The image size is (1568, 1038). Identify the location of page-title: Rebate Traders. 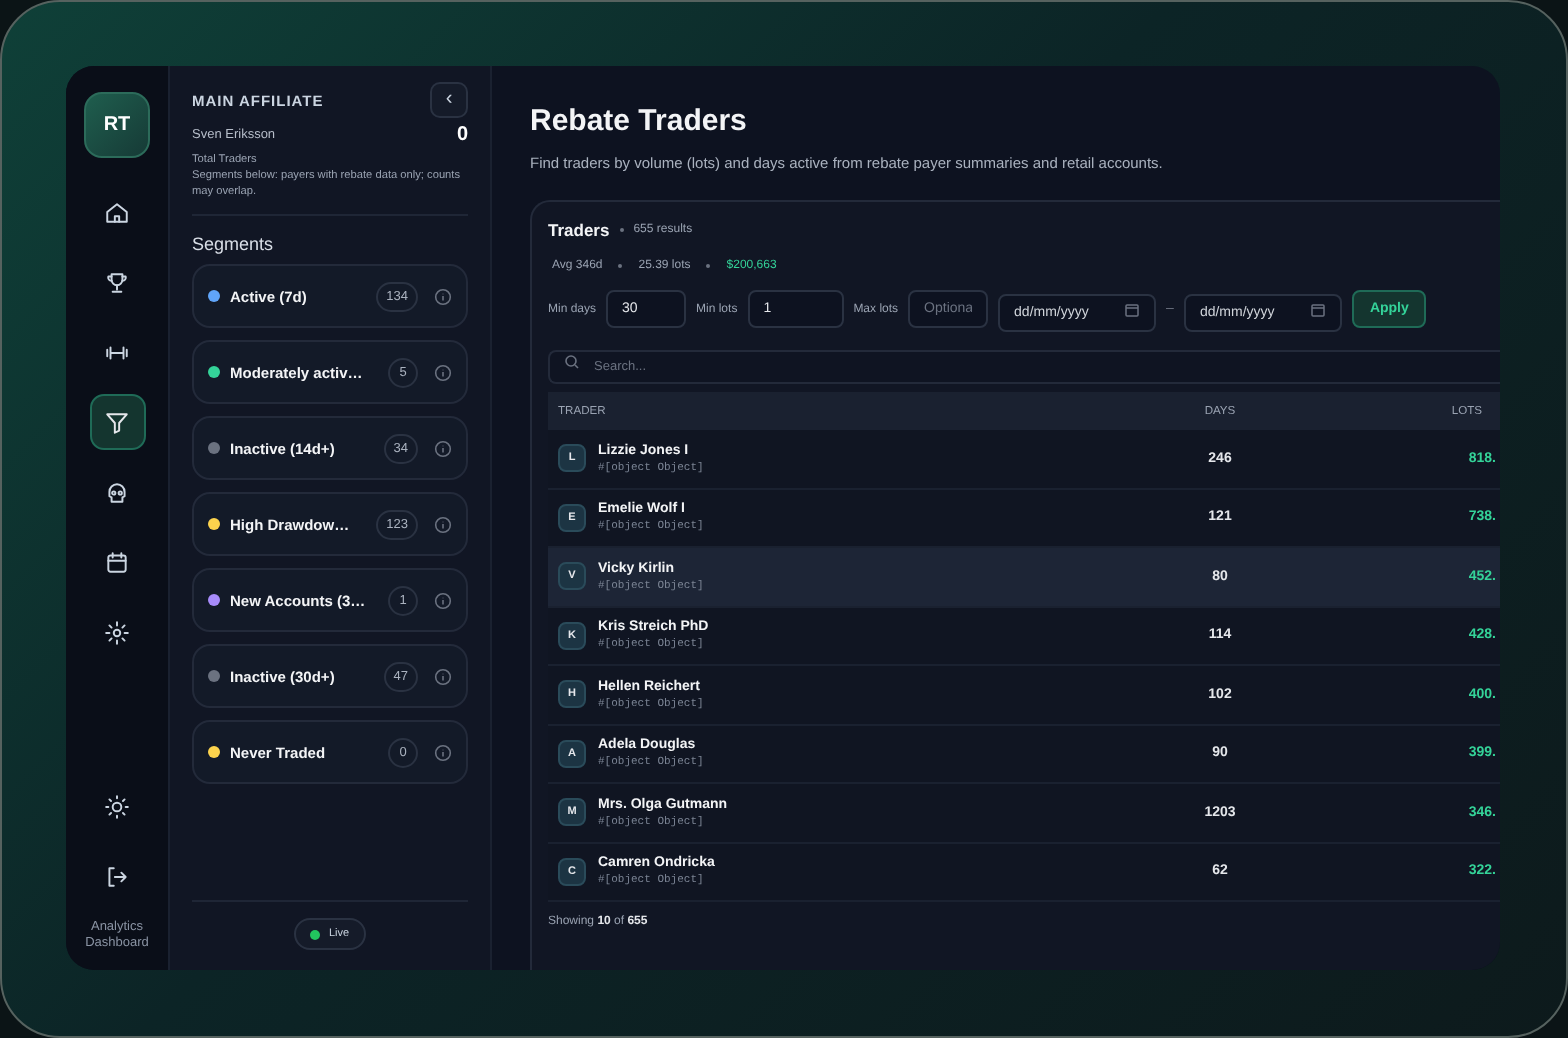
(639, 121).